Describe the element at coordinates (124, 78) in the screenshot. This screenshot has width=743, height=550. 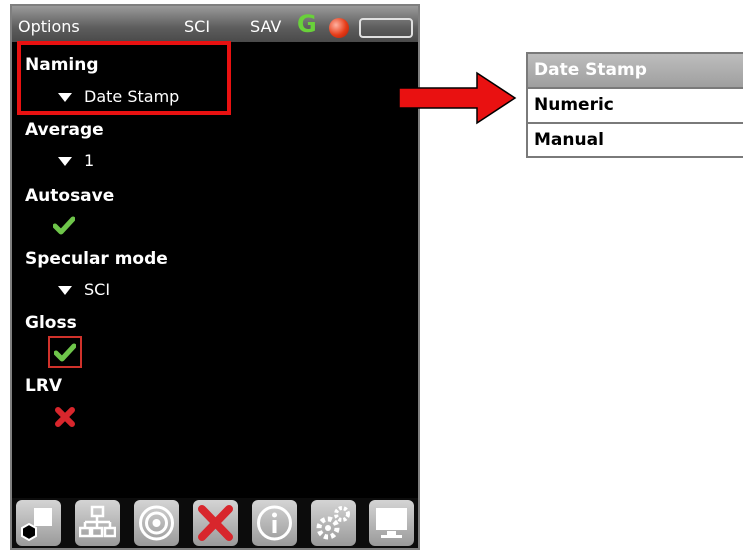
I see `naming-highlight-box` at that location.